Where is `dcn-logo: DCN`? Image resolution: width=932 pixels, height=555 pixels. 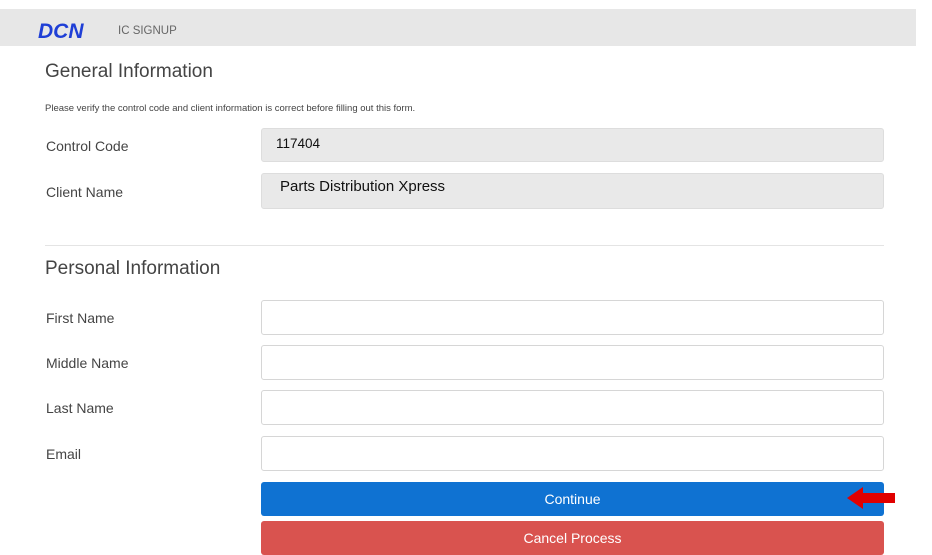 dcn-logo: DCN is located at coordinates (61, 31).